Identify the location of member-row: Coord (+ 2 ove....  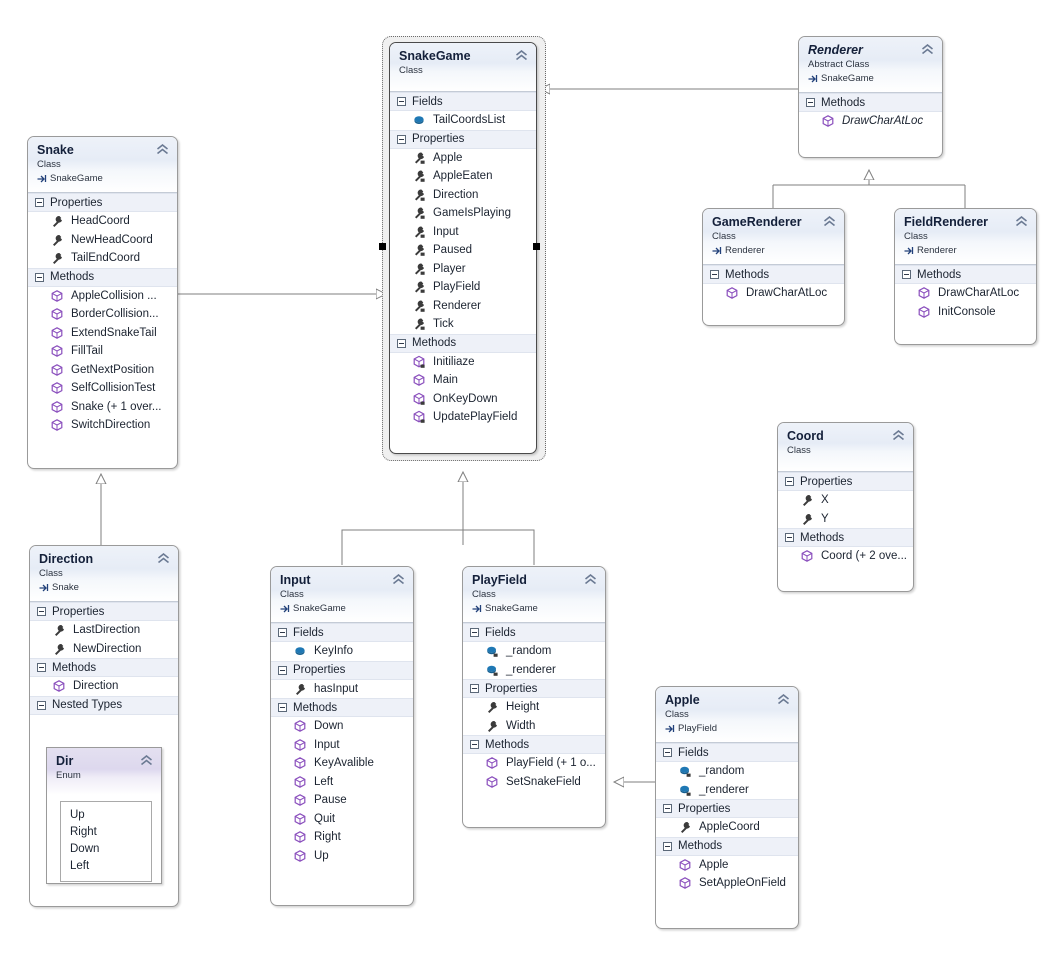
(845, 556).